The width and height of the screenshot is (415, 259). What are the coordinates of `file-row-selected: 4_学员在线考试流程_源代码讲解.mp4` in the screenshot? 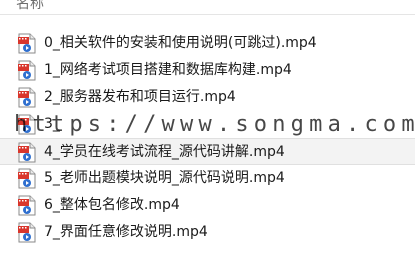 It's located at (207, 151).